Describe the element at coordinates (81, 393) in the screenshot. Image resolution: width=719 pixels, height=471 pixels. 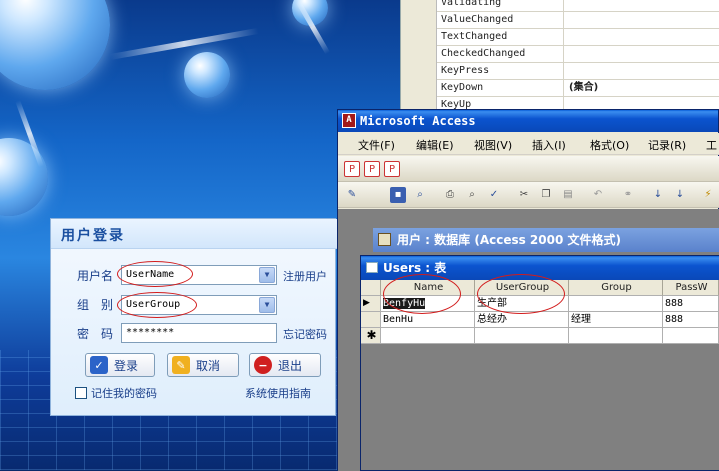
I see `remember-checkbox` at that location.